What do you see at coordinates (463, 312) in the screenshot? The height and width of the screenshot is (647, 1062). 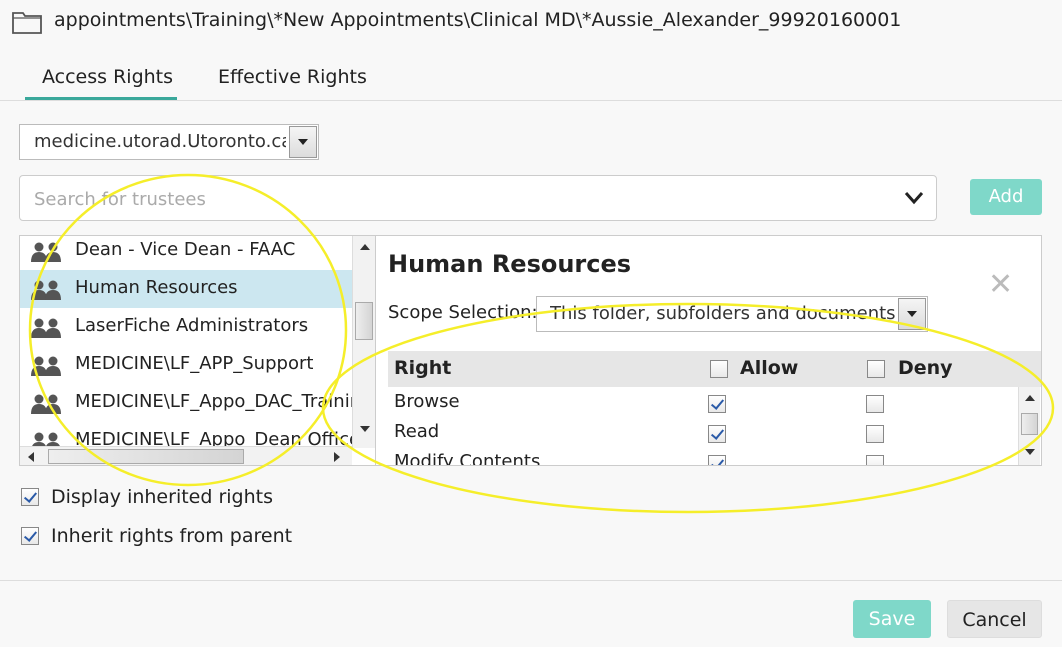 I see `scope-selection-label: Scope Selection:` at bounding box center [463, 312].